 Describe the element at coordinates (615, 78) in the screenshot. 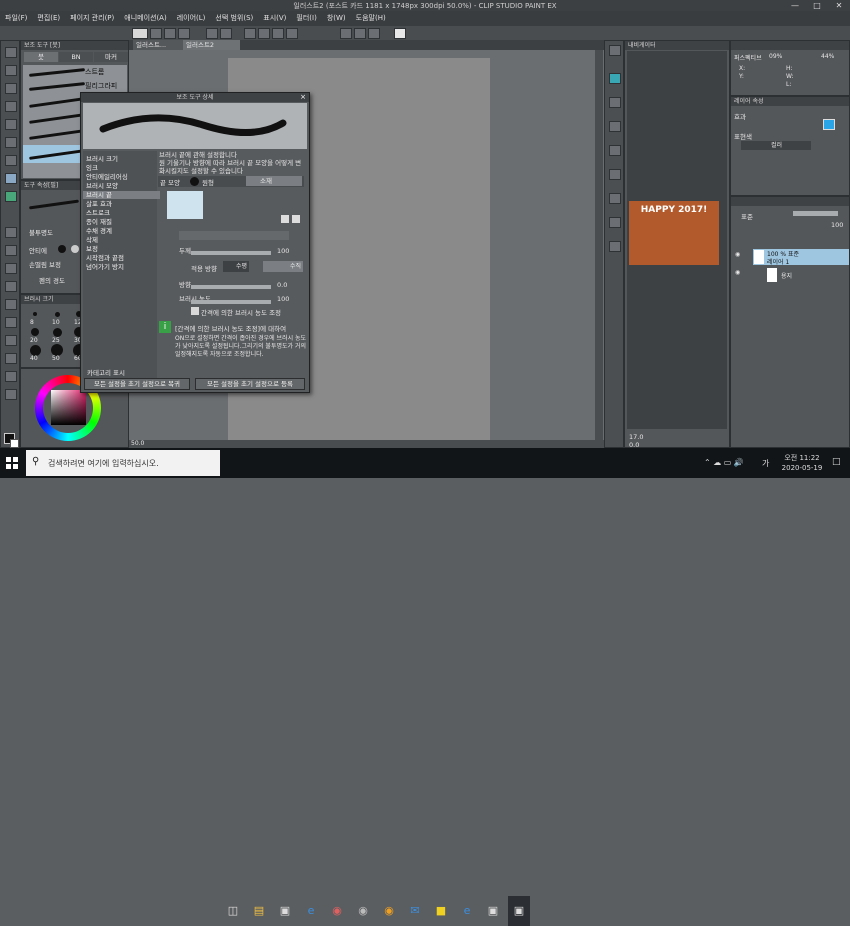

I see `material-icon` at that location.